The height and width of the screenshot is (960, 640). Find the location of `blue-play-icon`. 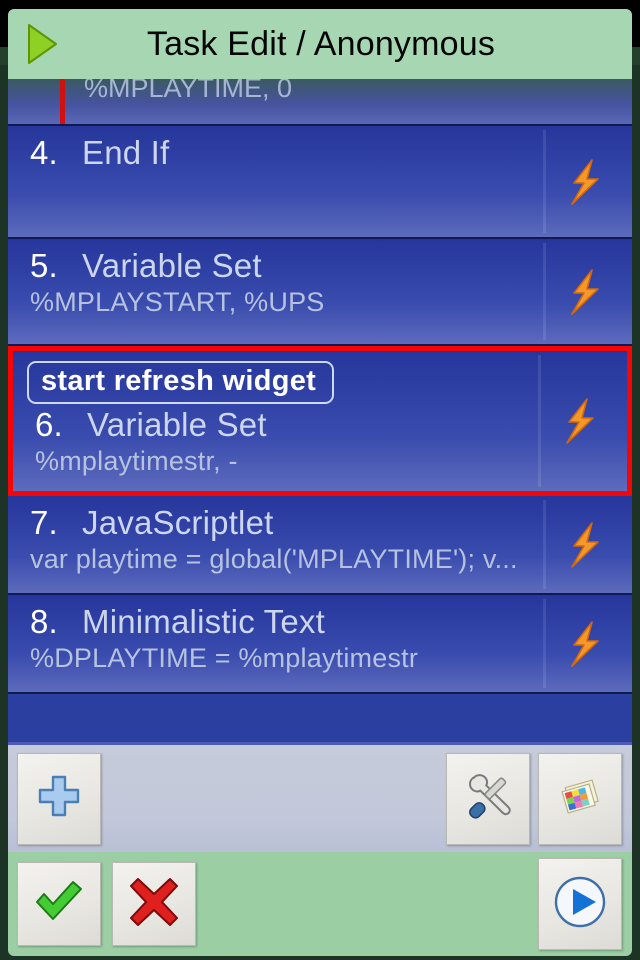

blue-play-icon is located at coordinates (580, 904).